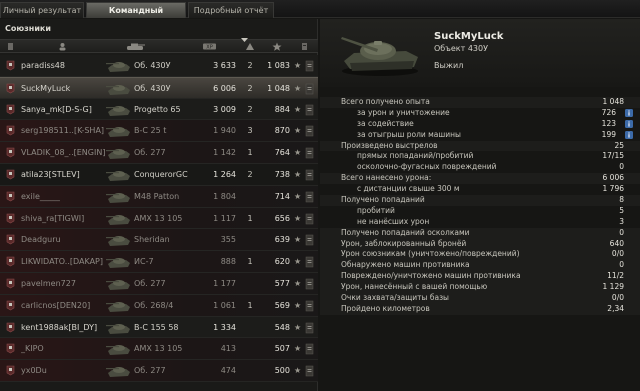 Image resolution: width=640 pixels, height=391 pixels. I want to click on experience-cell: 1 334, so click(224, 327).